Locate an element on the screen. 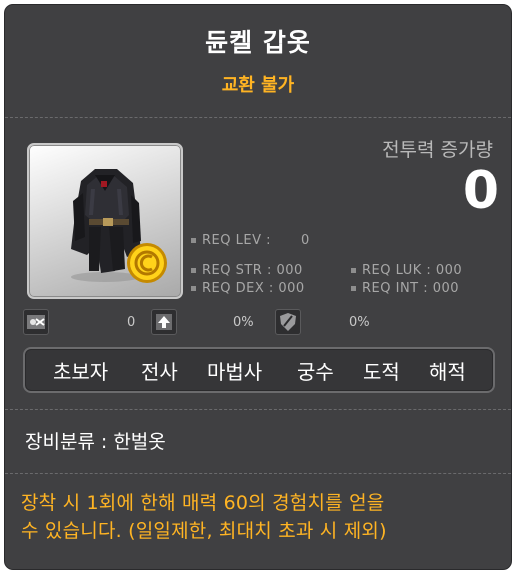  description-line-2: 수 있습니다. (일일제한, 최대치 초과 시 제외) is located at coordinates (204, 531).